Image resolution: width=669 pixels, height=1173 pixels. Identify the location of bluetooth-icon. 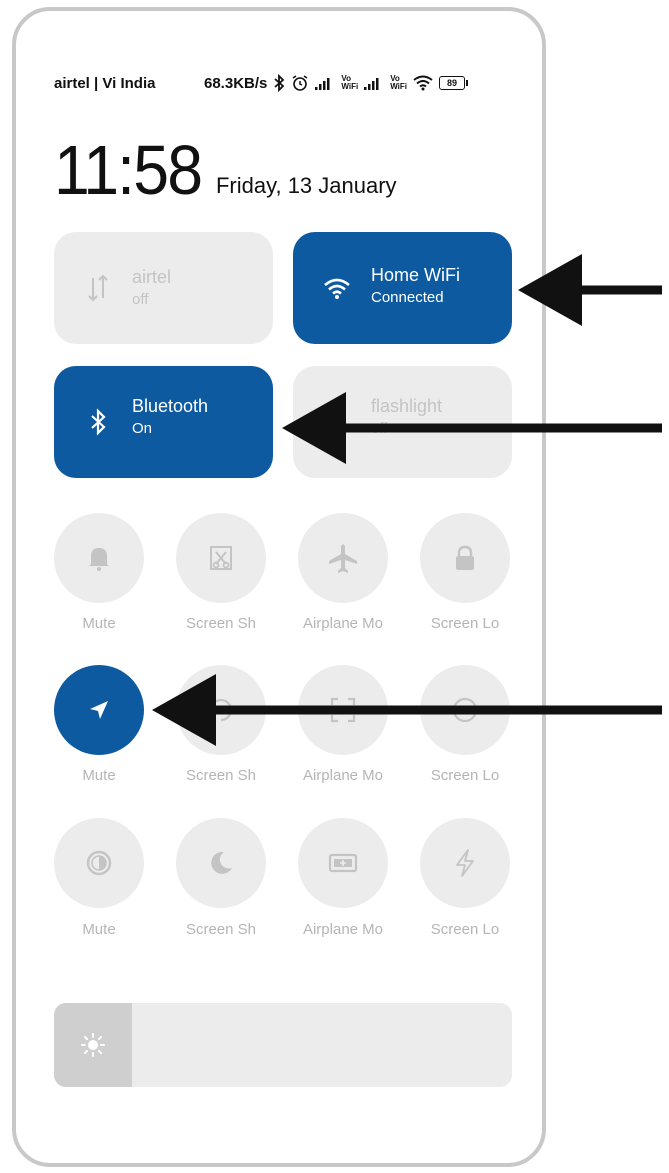
(98, 422).